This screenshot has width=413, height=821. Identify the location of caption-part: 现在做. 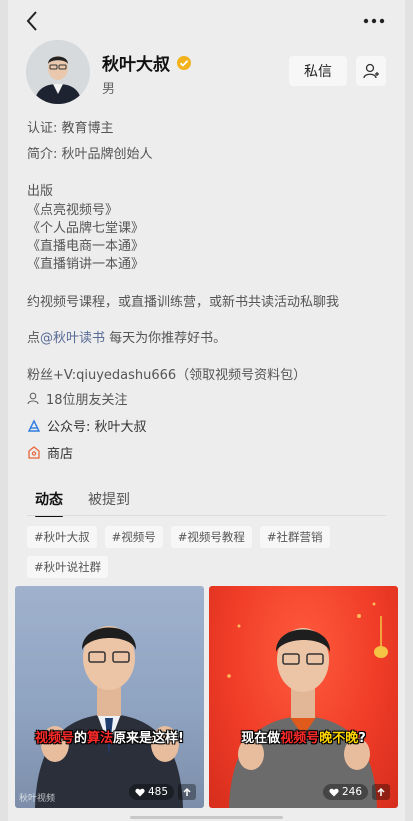
(261, 738).